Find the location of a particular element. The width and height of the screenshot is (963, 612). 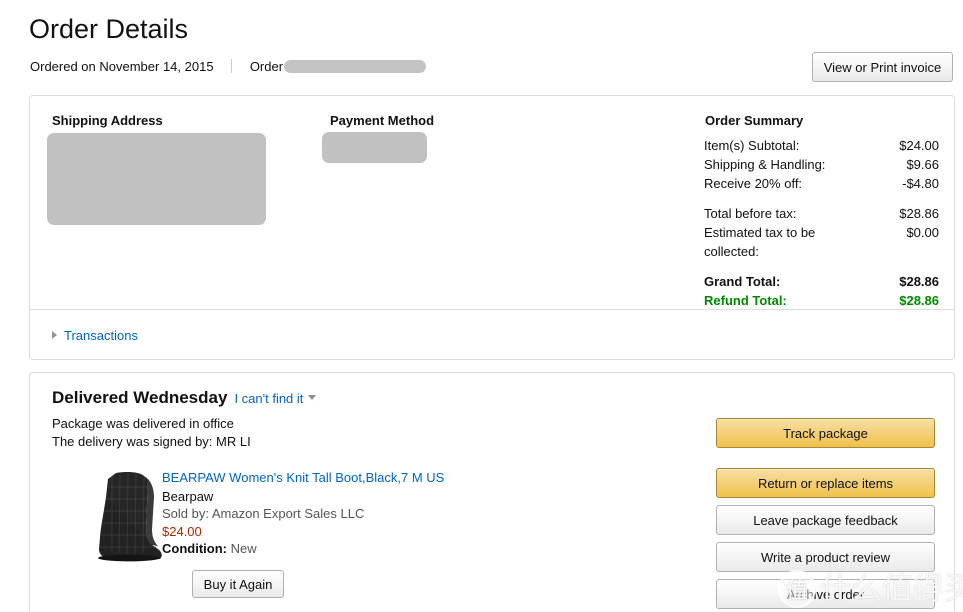

order-summary-heading: Order Summary is located at coordinates (754, 120).